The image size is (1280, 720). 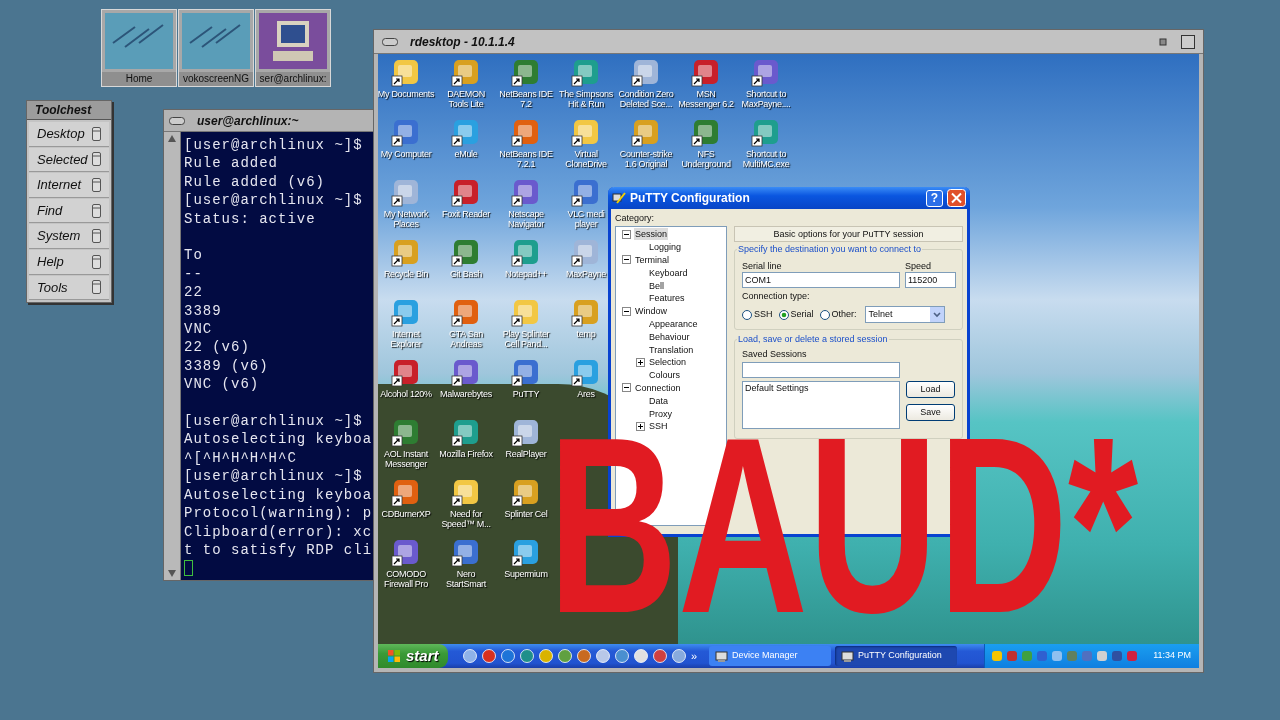 I want to click on desktop-icon-label: Alcohol 120%, so click(x=406, y=394).